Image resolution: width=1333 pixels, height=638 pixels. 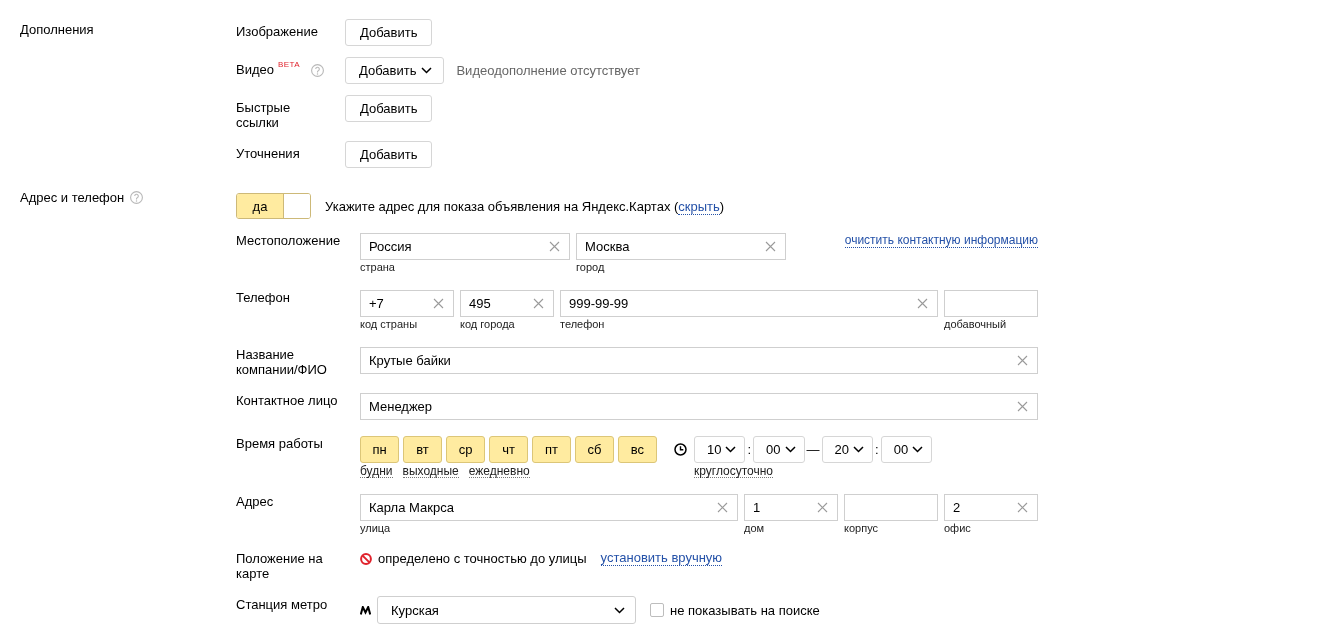 What do you see at coordinates (282, 362) in the screenshot?
I see `field-label: Название компании/ФИО` at bounding box center [282, 362].